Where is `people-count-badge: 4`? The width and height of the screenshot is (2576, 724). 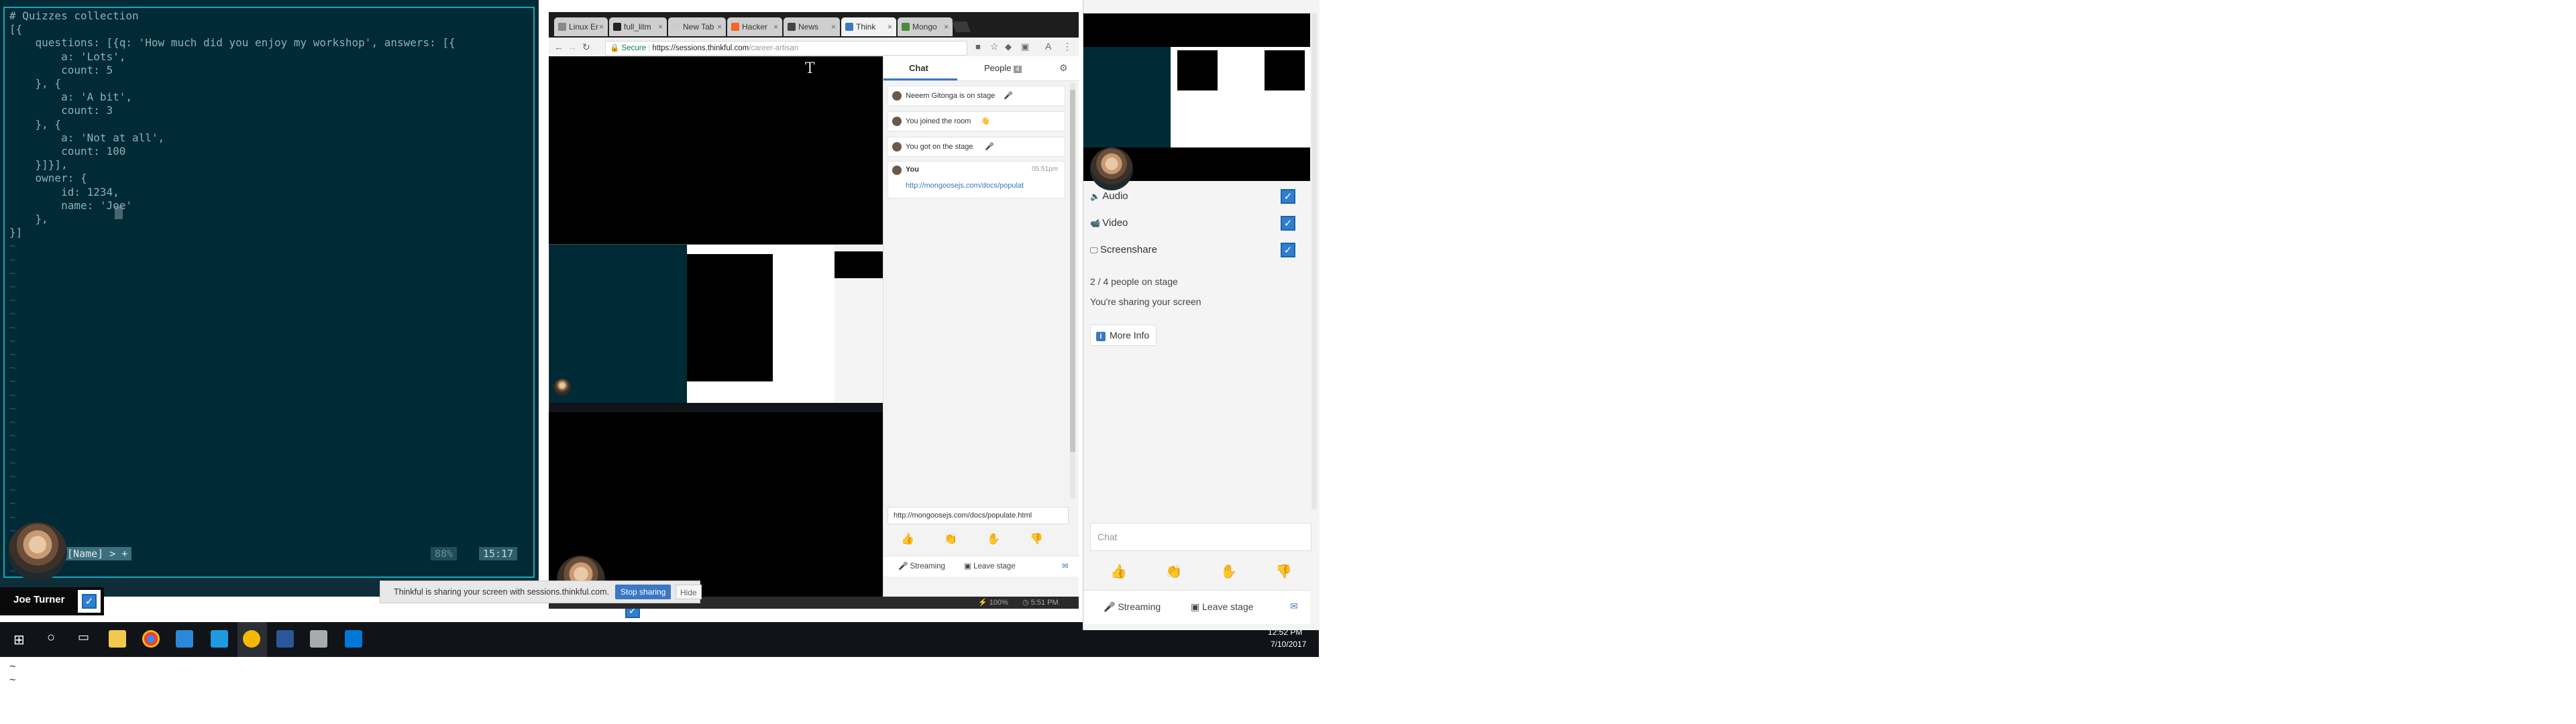
people-count-badge: 4 is located at coordinates (1018, 69).